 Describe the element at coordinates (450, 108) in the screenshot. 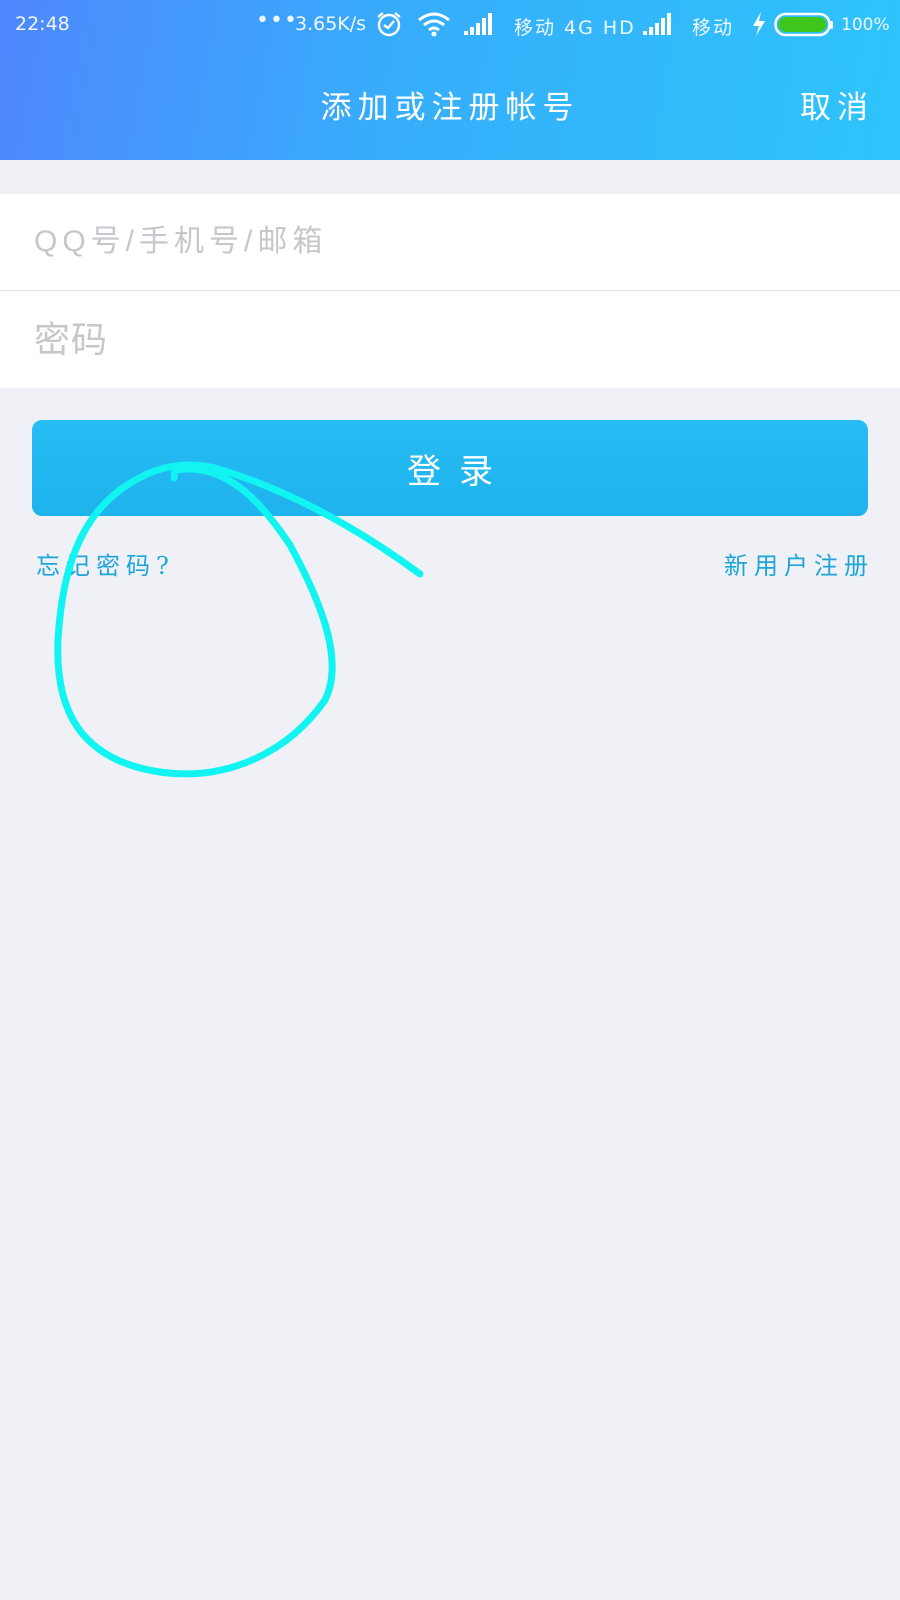

I see `page-title: 添加或注册帐号` at that location.